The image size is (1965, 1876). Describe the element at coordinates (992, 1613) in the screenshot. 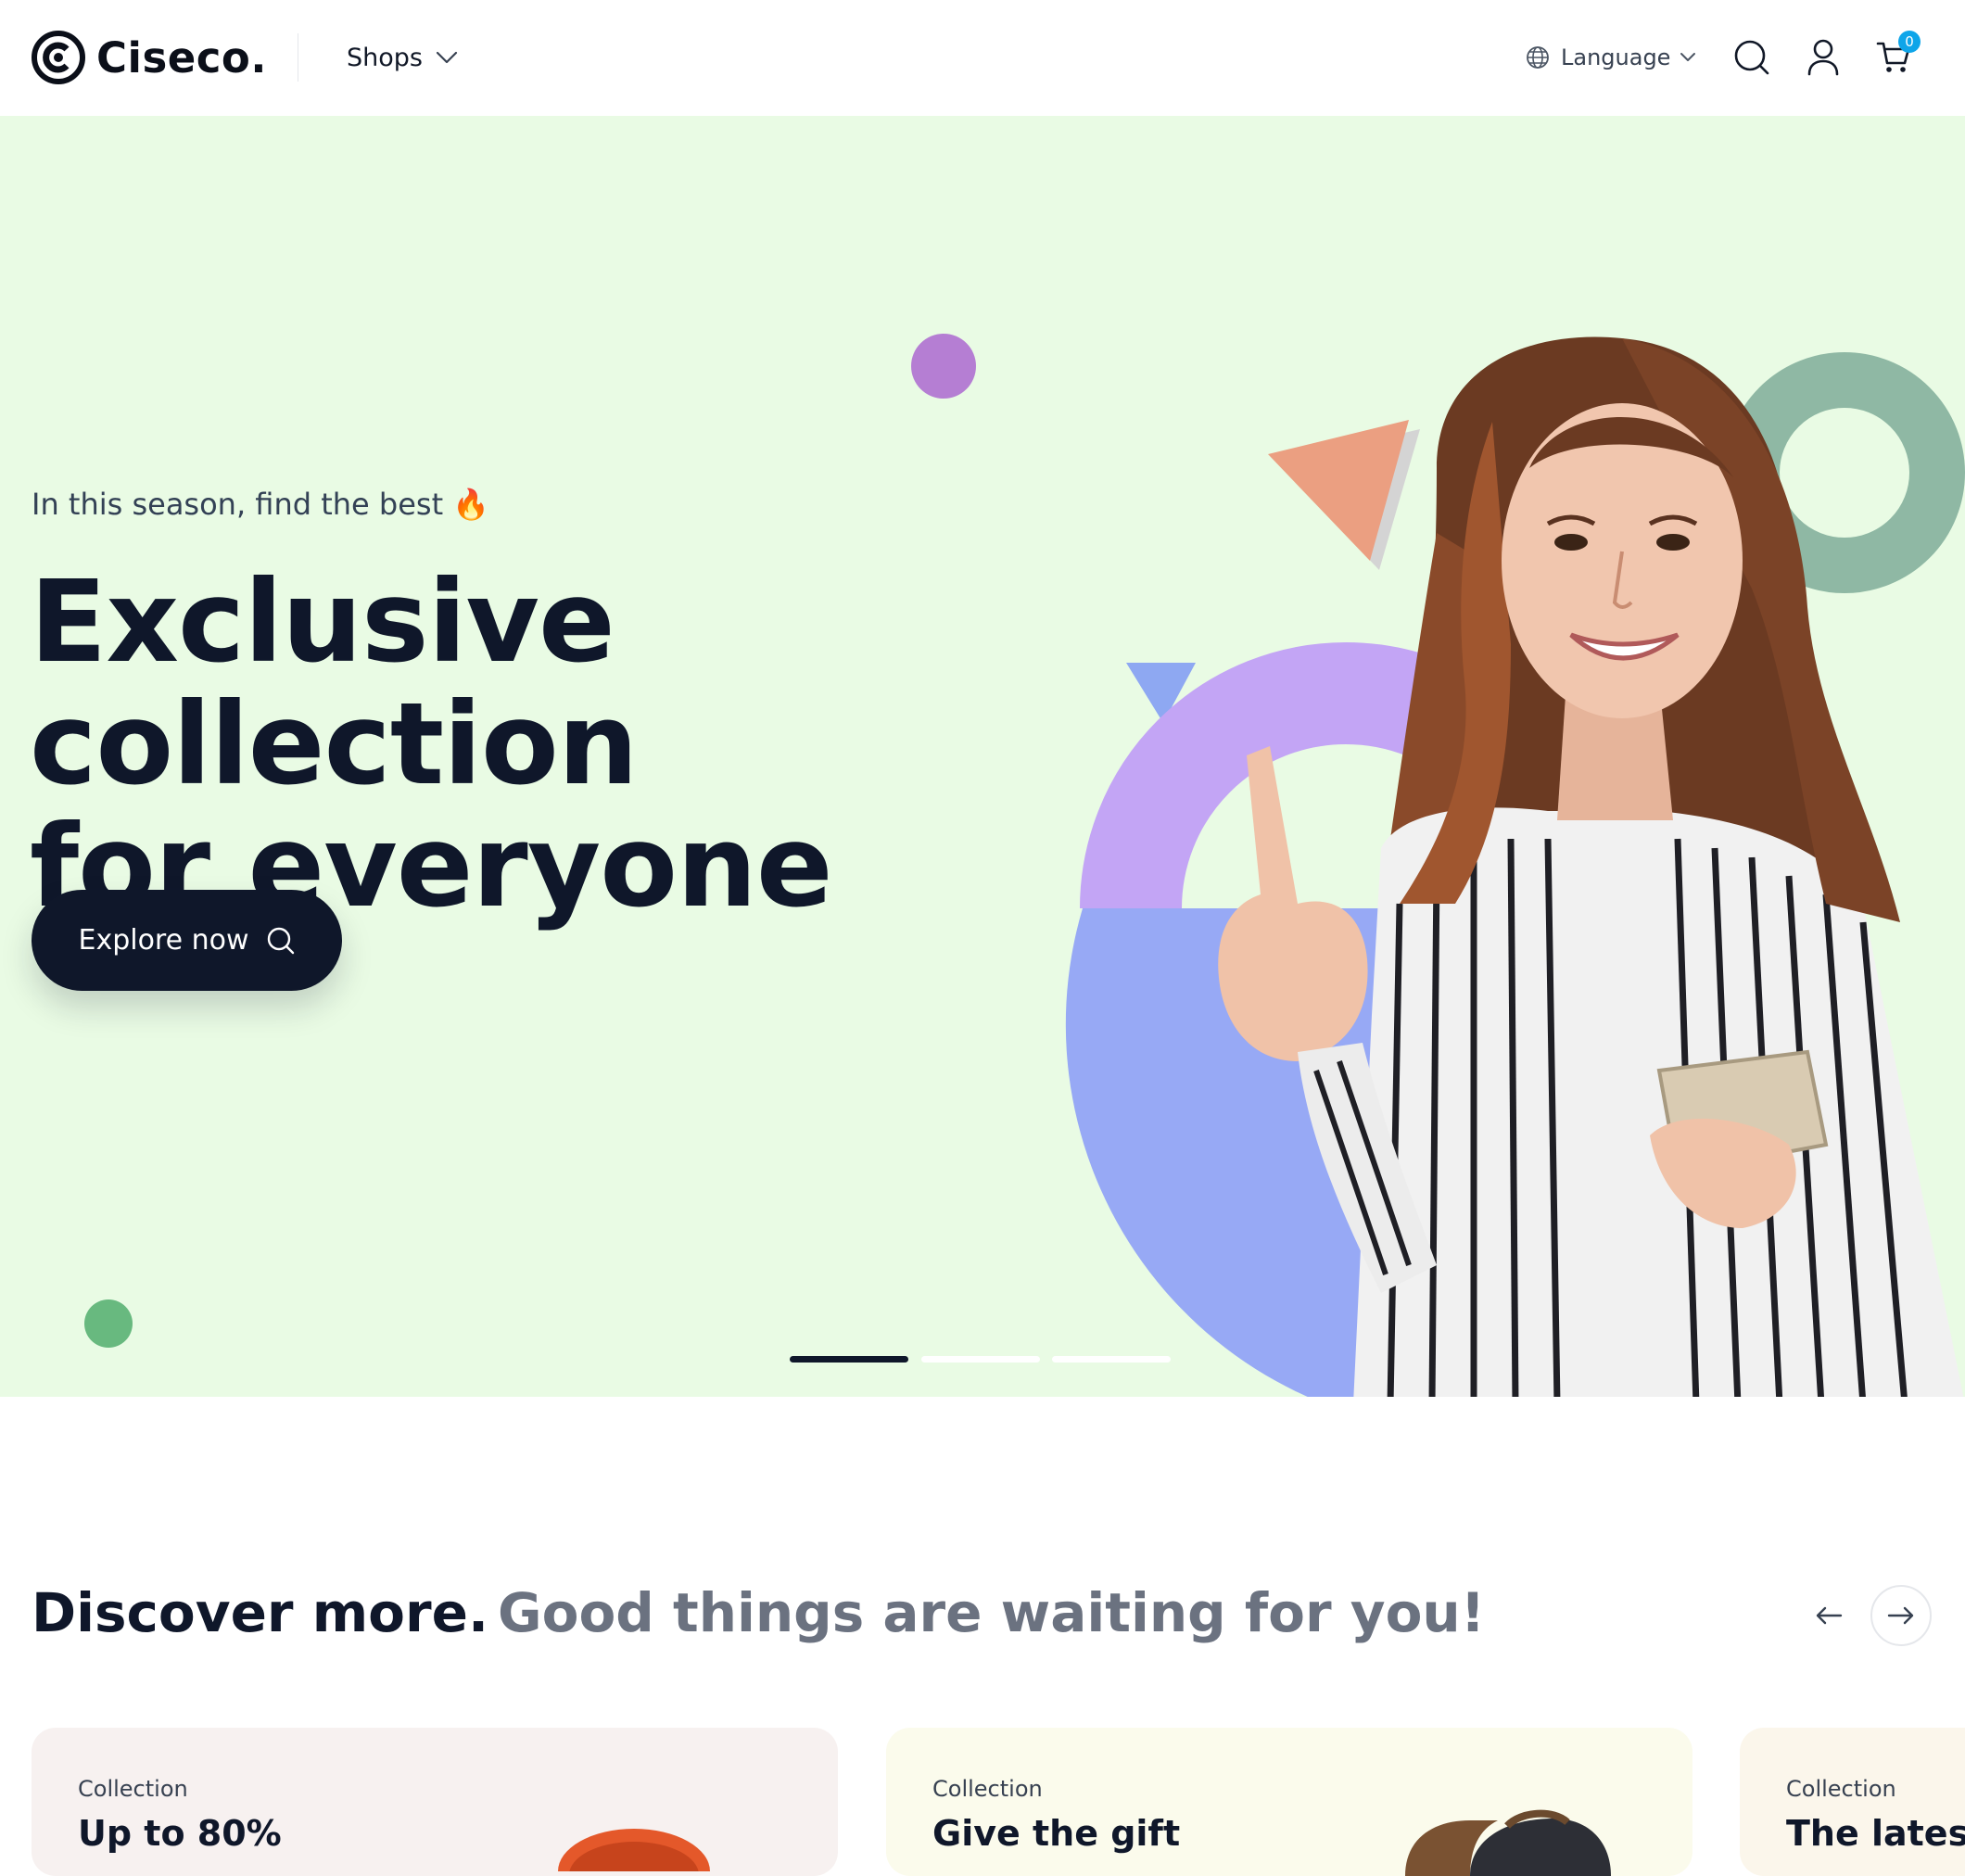

I see `section-heading-sub: Good things are waiting for you!` at that location.